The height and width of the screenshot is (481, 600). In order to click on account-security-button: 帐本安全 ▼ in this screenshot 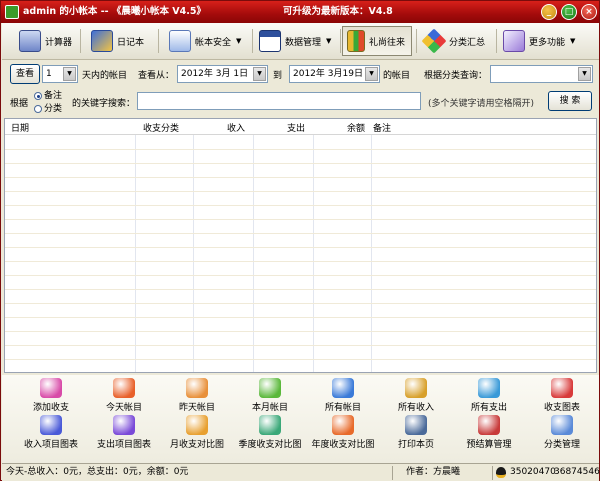, I will do `click(206, 41)`.